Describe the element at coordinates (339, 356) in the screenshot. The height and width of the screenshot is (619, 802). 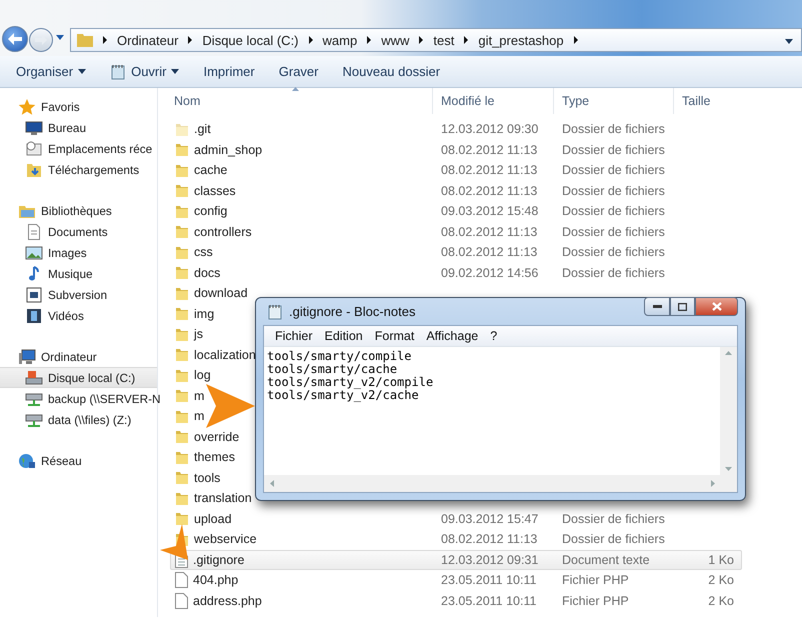
I see `text-line: tools/smarty/compile` at that location.